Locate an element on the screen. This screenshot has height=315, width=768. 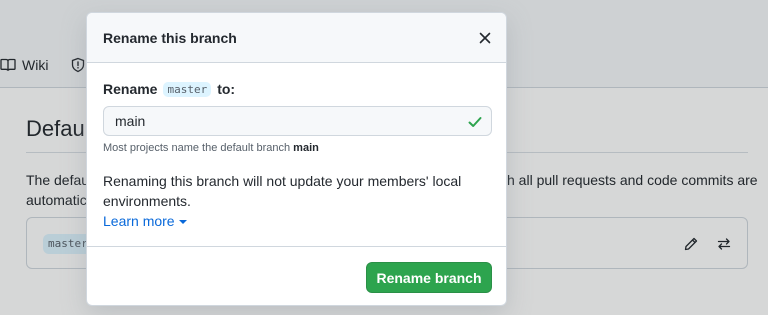
new-branch-name-input is located at coordinates (297, 121).